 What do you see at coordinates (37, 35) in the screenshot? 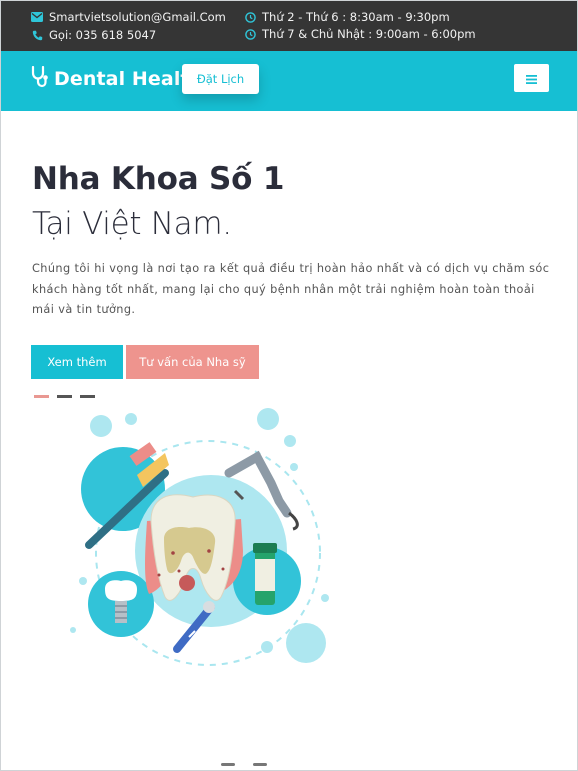
I see `phone-icon` at bounding box center [37, 35].